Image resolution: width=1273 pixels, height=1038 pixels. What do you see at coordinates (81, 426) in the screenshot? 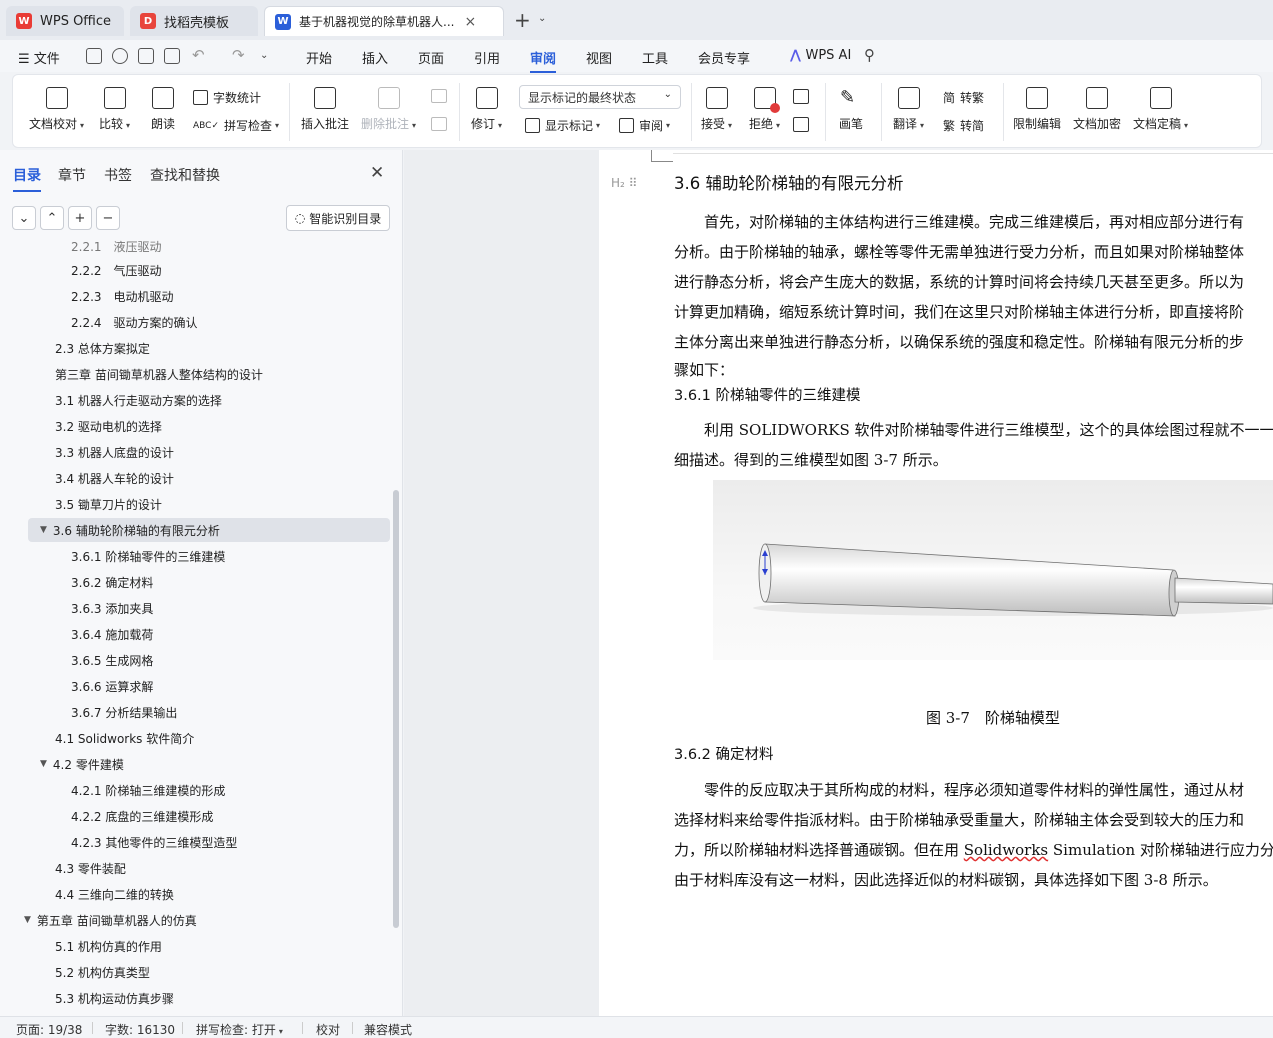
I see `toc-item: 3.2 驱动电机的选择` at bounding box center [81, 426].